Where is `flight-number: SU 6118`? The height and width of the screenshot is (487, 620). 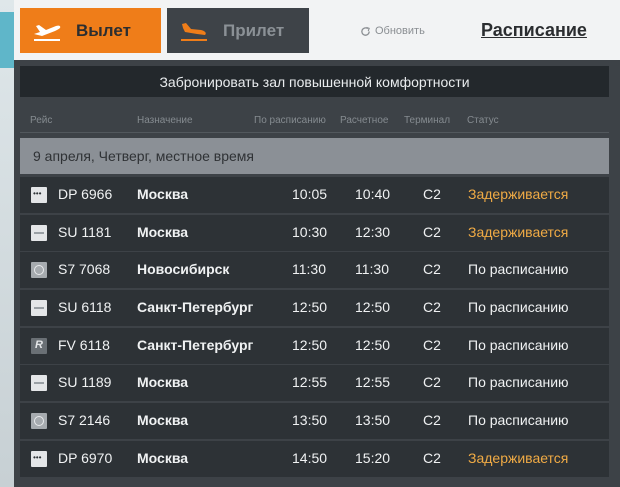 flight-number: SU 6118 is located at coordinates (85, 307).